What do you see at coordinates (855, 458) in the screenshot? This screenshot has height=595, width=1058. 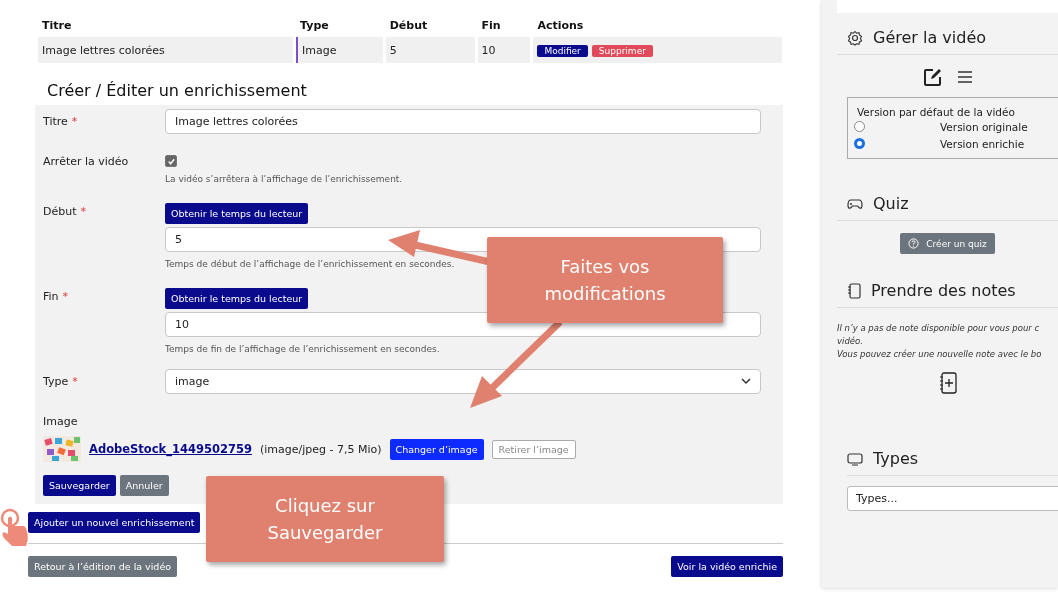 I see `monitor-icon` at bounding box center [855, 458].